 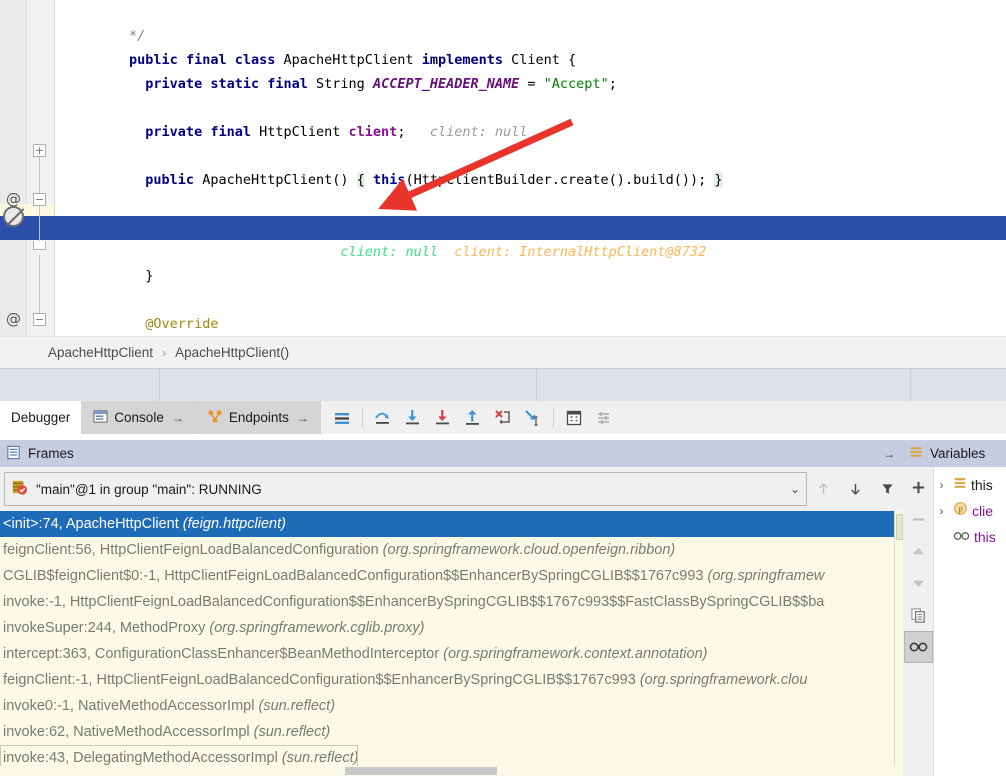 I want to click on frame-package: (org.springframew, so click(x=766, y=576).